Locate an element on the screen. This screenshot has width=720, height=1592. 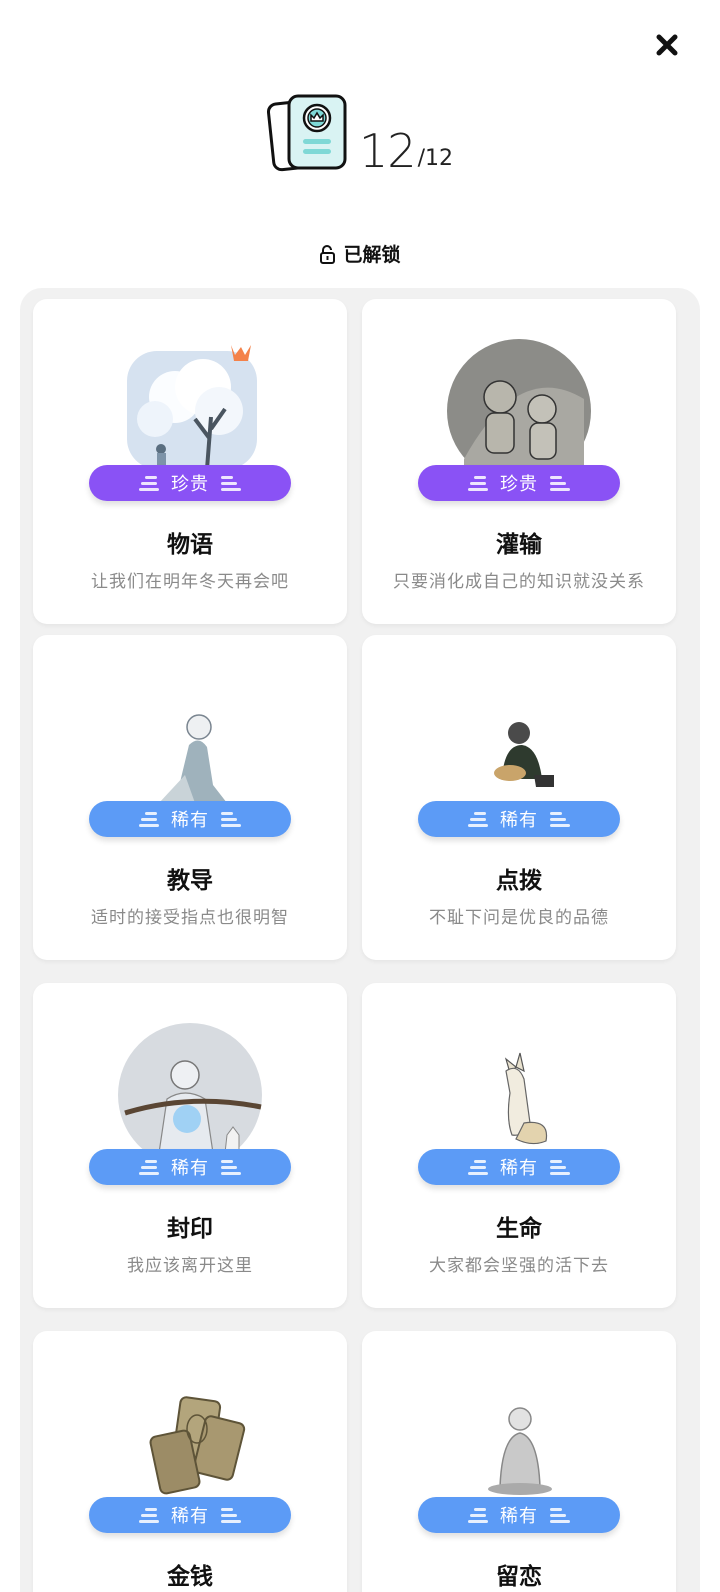
card-item: 珍贵 物语 让我们在明年冬天再会吧 is located at coordinates (190, 461).